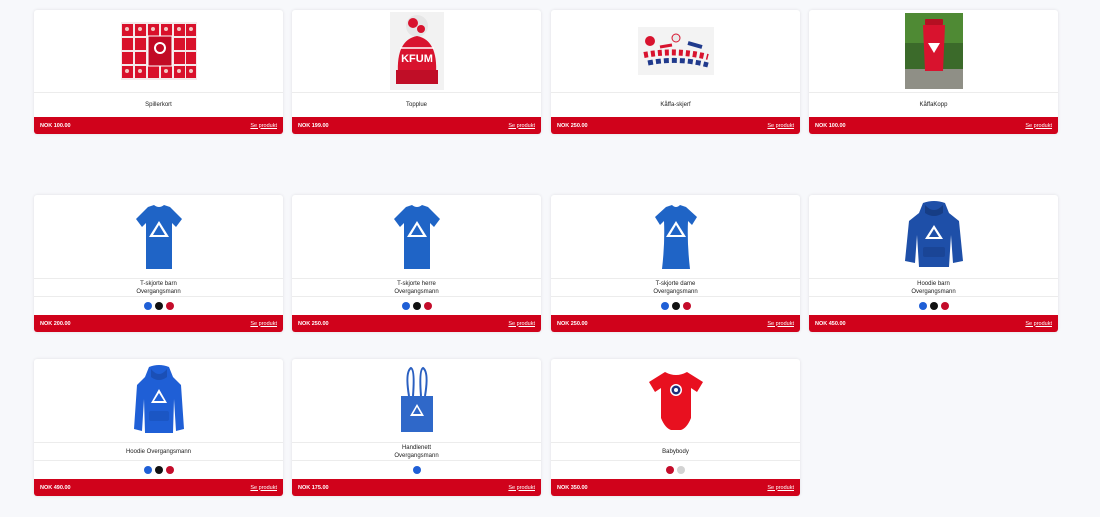  What do you see at coordinates (417, 59) in the screenshot?
I see `svg-text: KFUM` at bounding box center [417, 59].